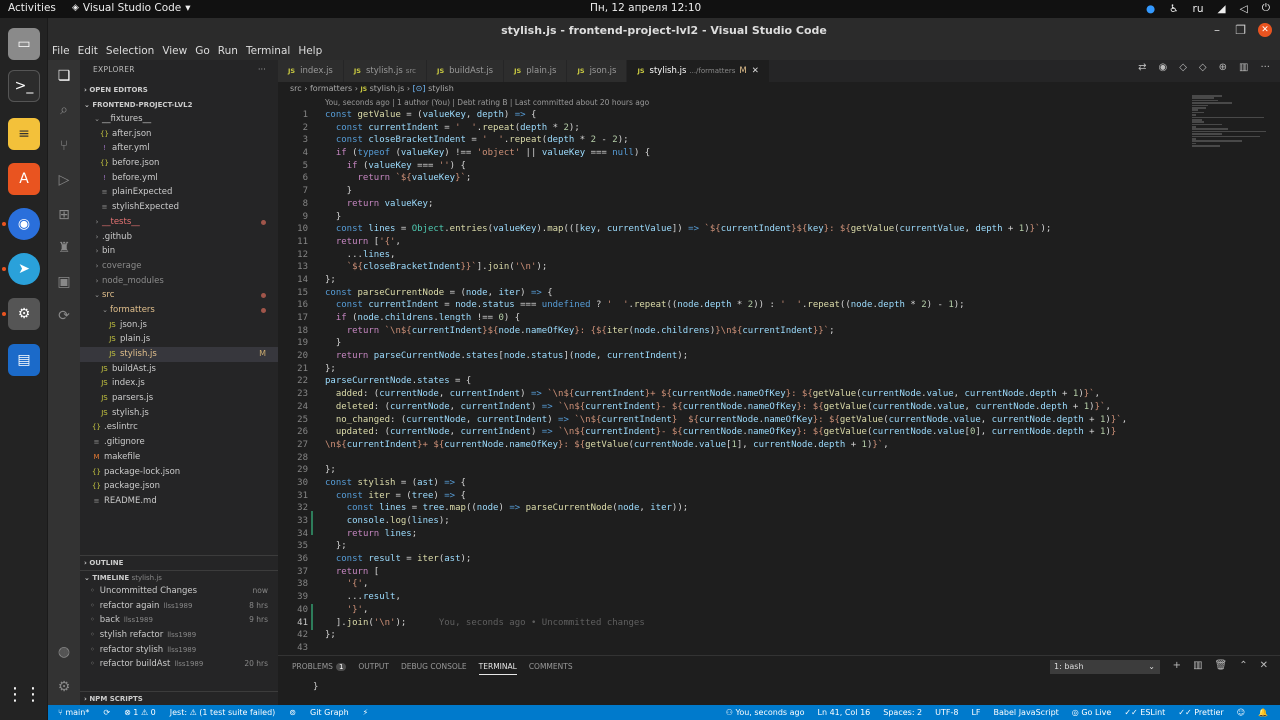 The height and width of the screenshot is (720, 1280). Describe the element at coordinates (1276, 367) in the screenshot. I see `editor-scrollbar` at that location.